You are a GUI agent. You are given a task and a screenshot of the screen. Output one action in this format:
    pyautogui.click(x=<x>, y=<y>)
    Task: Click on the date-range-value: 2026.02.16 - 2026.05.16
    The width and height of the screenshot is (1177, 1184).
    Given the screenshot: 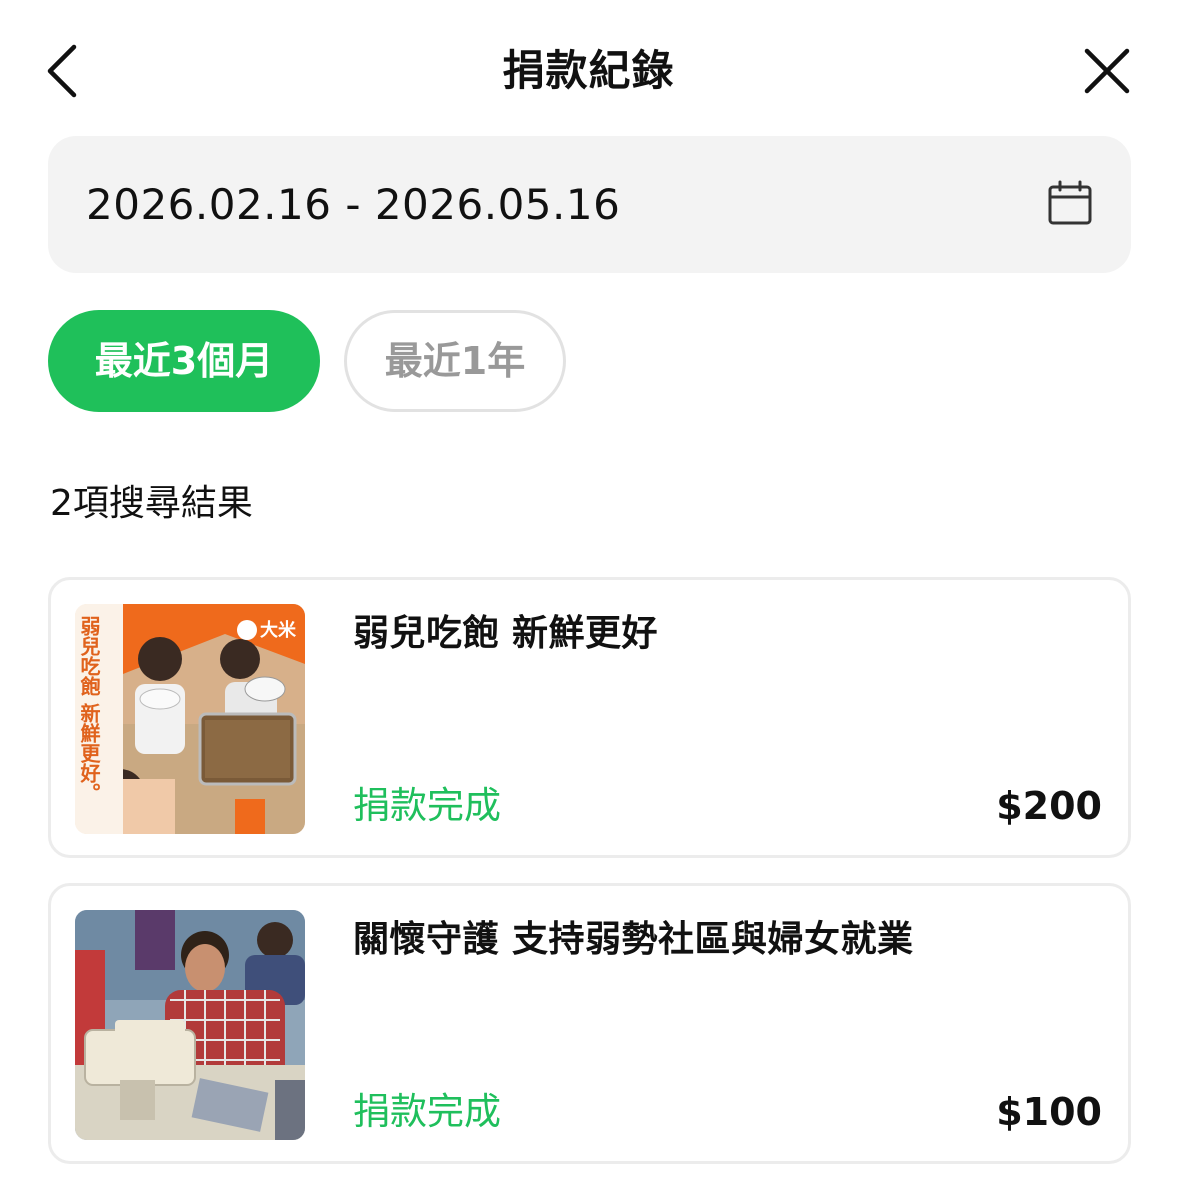 What is the action you would take?
    pyautogui.click(x=353, y=204)
    